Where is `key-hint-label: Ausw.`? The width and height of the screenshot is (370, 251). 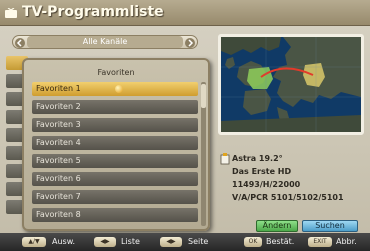
key-hint-label: Ausw. is located at coordinates (64, 241).